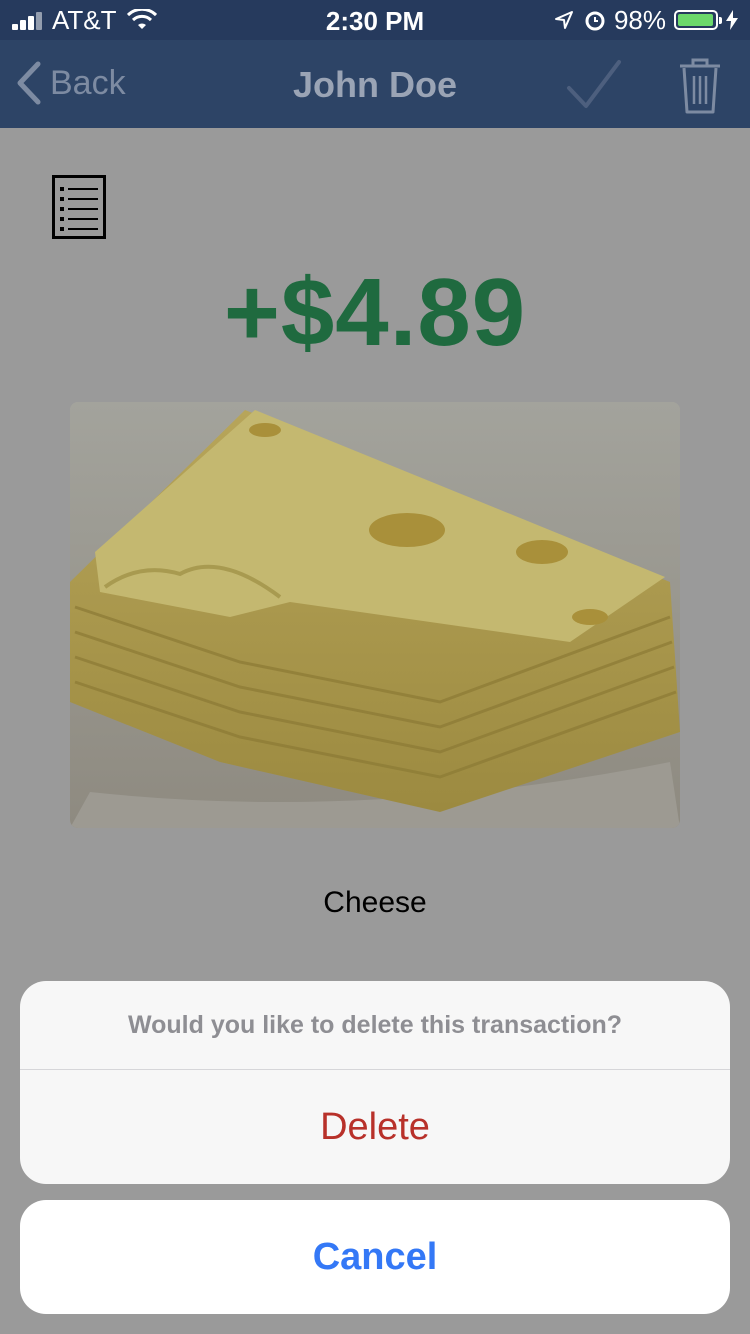 The width and height of the screenshot is (750, 1334). What do you see at coordinates (375, 1127) in the screenshot?
I see `delete-button: Delete` at bounding box center [375, 1127].